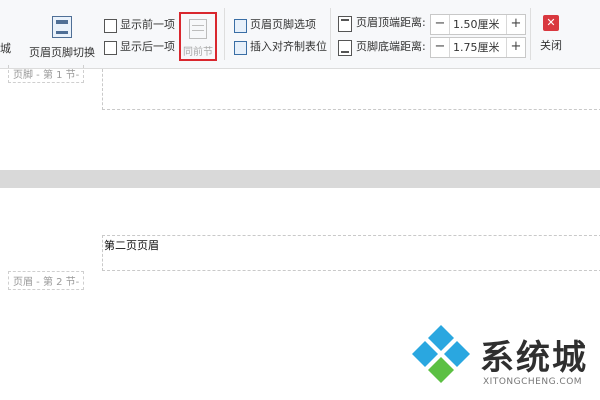 This screenshot has height=400, width=600. Describe the element at coordinates (110, 48) in the screenshot. I see `show-next-icon` at that location.